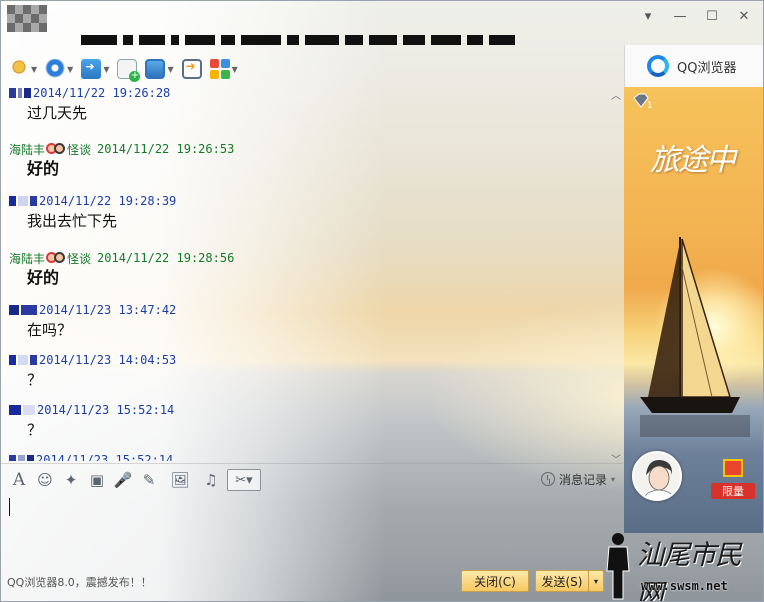 The height and width of the screenshot is (602, 764). What do you see at coordinates (680, 17) in the screenshot?
I see `minimize-button: —` at bounding box center [680, 17].